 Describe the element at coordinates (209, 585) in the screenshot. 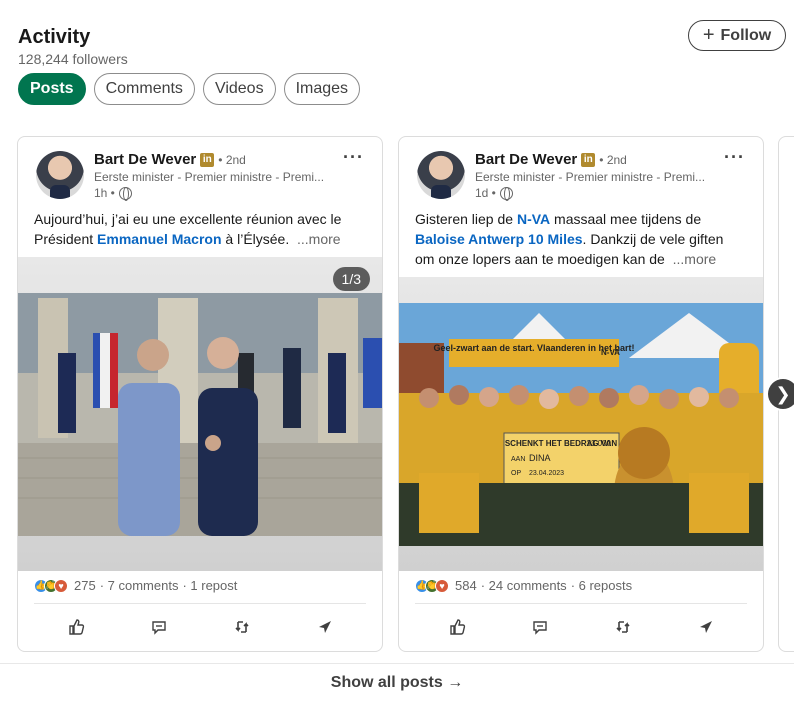

I see `repost-count: · 1 repost` at that location.